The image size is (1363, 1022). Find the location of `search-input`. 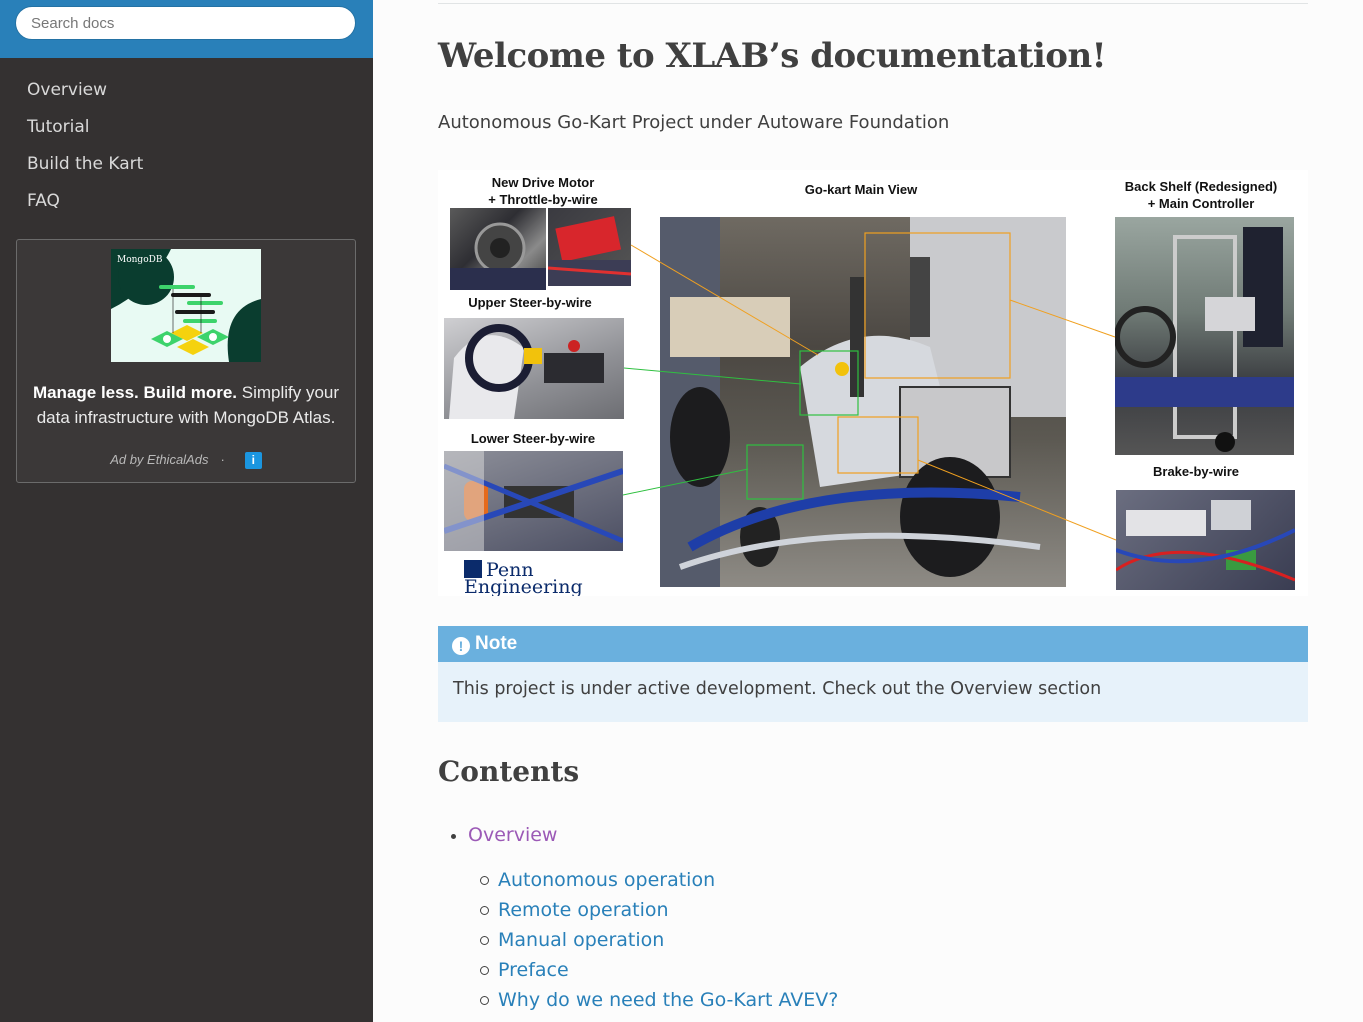

search-input is located at coordinates (185, 23).